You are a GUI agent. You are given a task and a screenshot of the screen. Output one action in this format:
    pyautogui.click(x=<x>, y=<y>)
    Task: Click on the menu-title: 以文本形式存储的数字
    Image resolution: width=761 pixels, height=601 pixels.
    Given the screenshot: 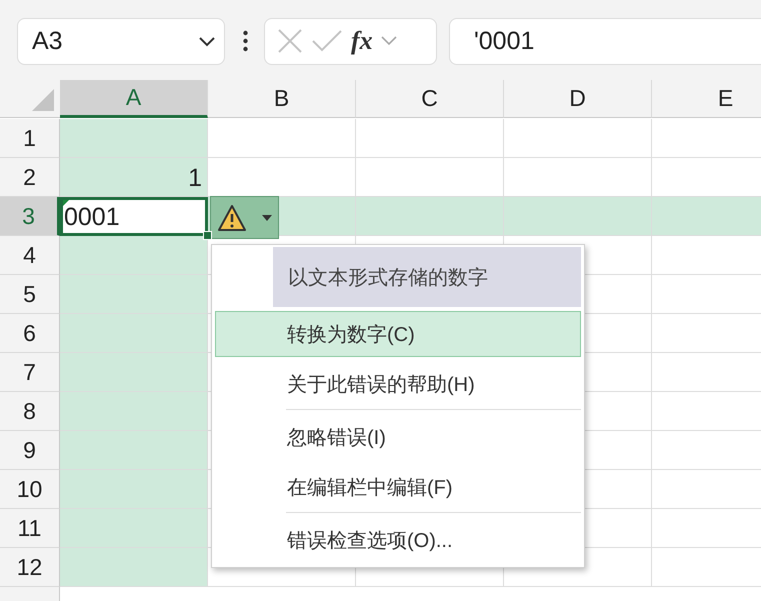 What is the action you would take?
    pyautogui.click(x=427, y=277)
    